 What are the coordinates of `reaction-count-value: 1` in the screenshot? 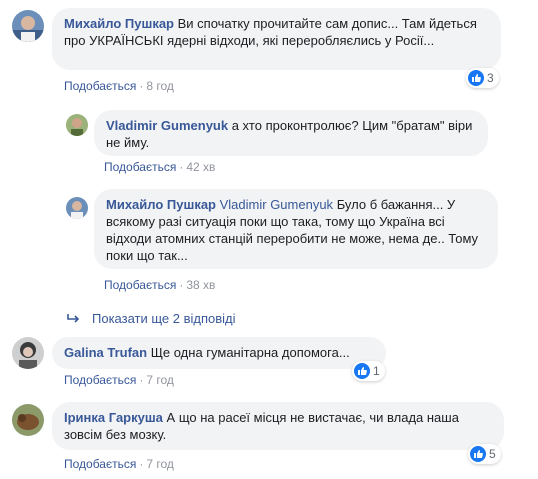 It's located at (376, 371).